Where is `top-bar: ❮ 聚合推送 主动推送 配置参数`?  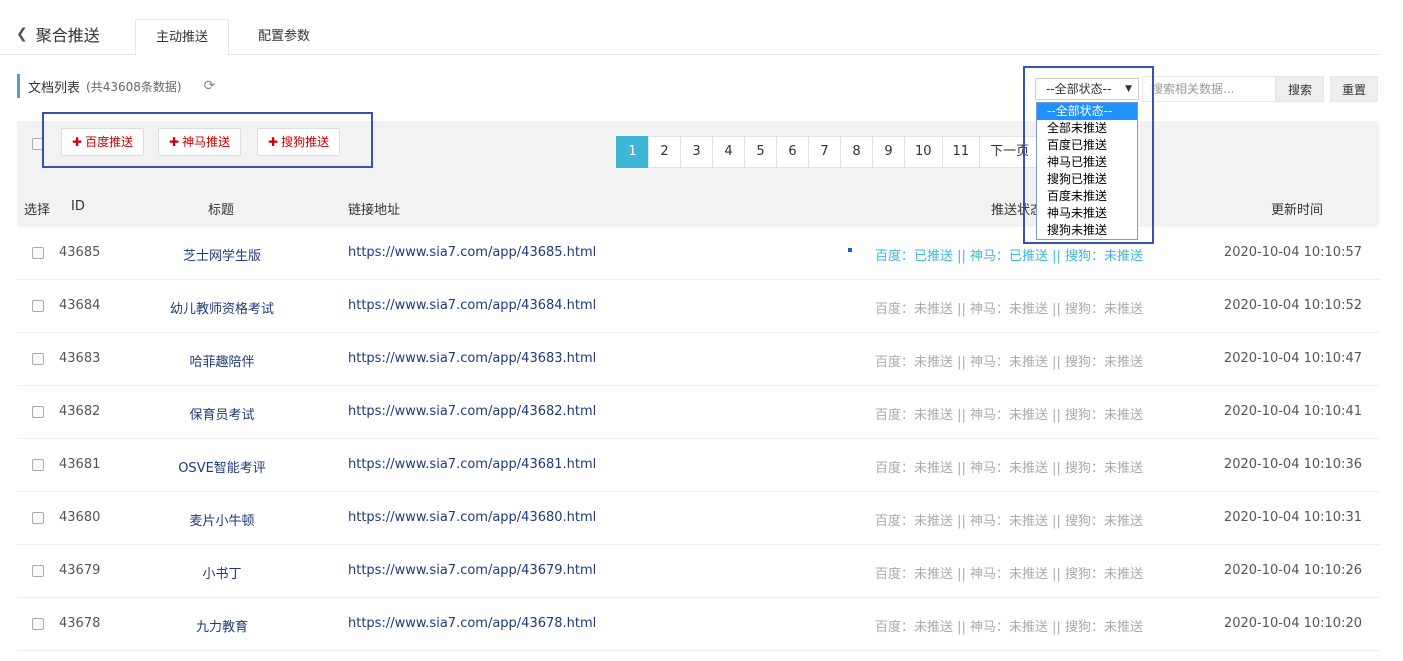
top-bar: ❮ 聚合推送 主动推送 配置参数 is located at coordinates (690, 28).